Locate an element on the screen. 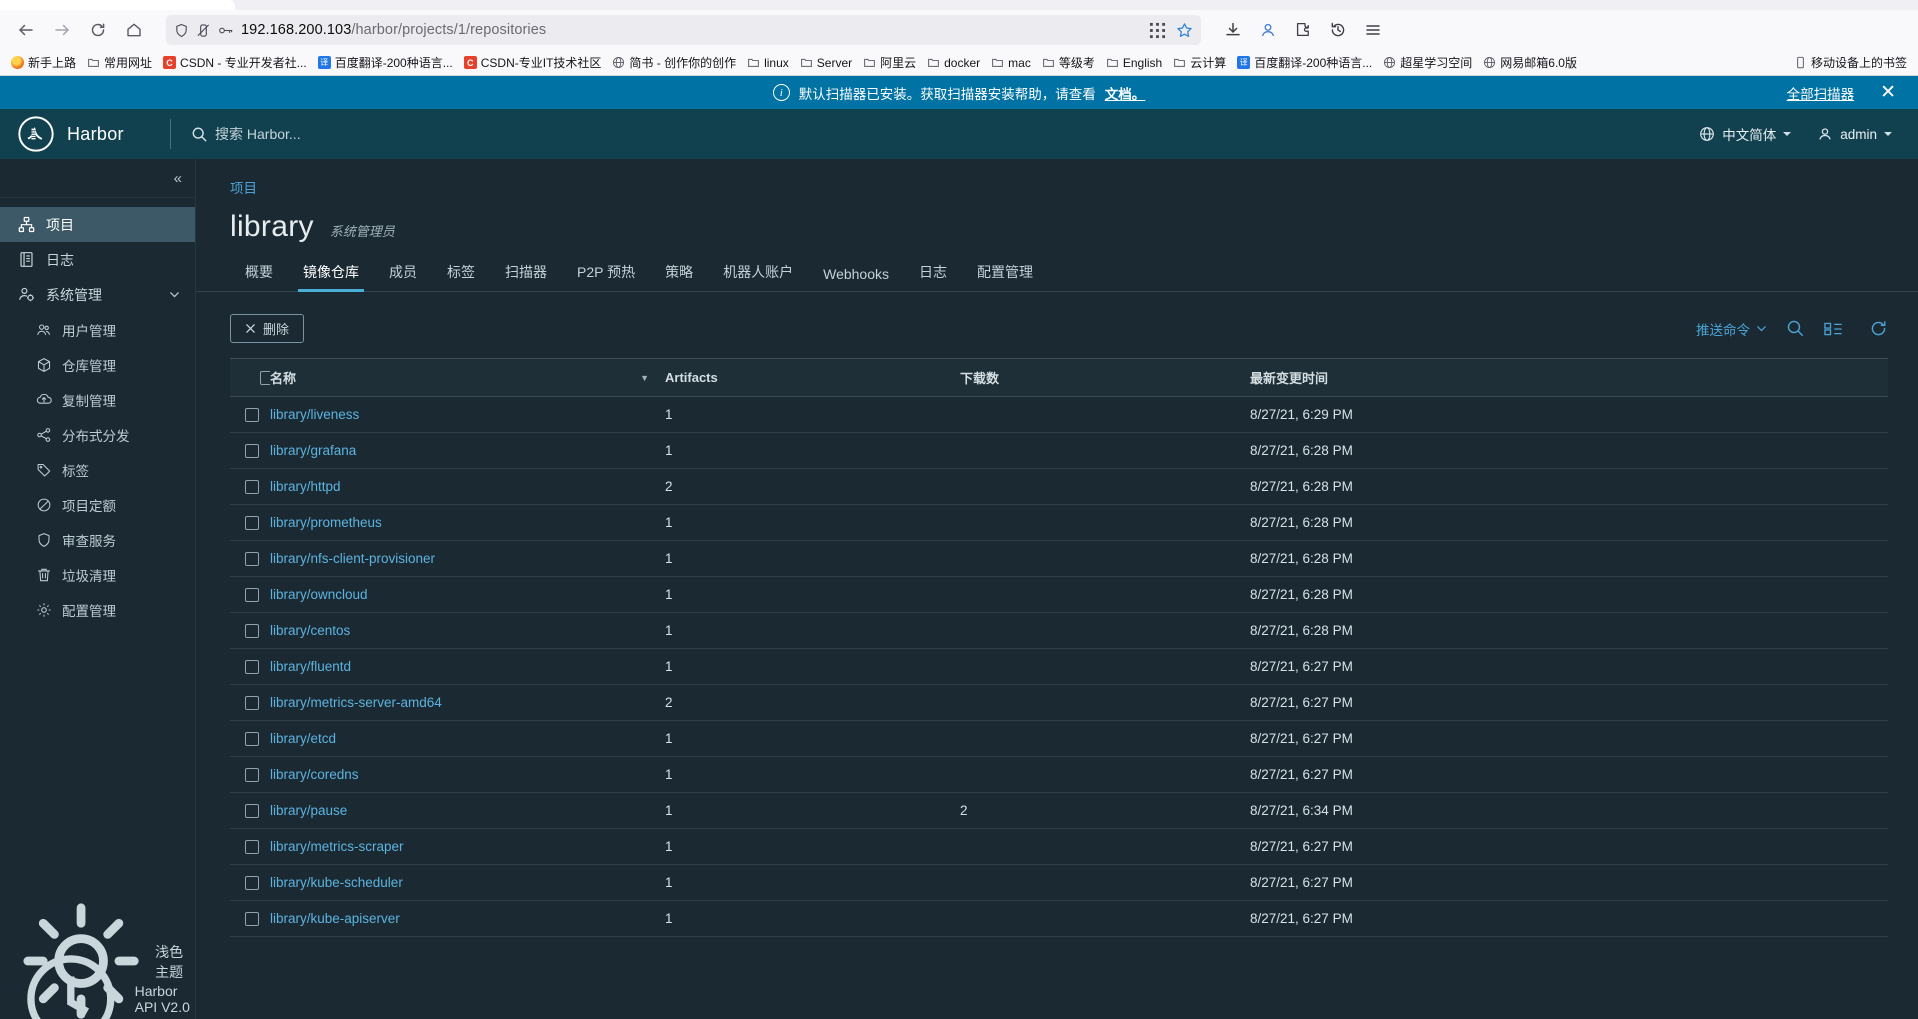 Image resolution: width=1918 pixels, height=1019 pixels. repository-link: library/kube-apiserver is located at coordinates (335, 918).